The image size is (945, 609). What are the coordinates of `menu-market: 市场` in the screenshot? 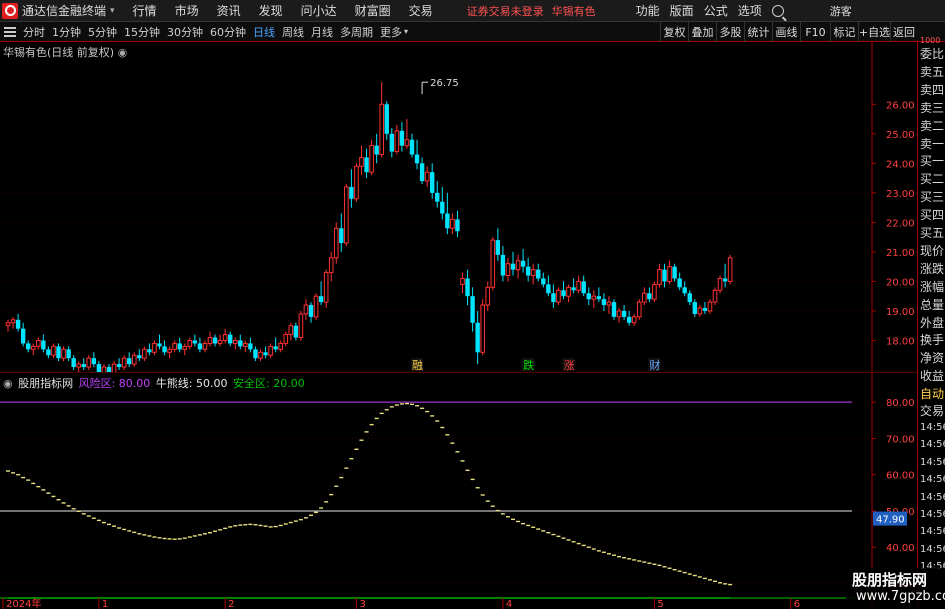 It's located at (187, 10).